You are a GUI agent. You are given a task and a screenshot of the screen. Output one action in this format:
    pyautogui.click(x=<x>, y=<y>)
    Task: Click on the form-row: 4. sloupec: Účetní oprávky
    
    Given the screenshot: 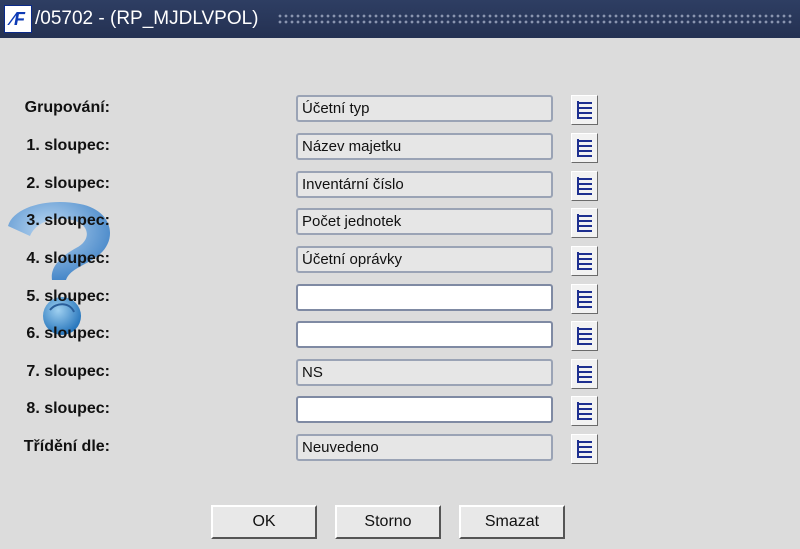 What is the action you would take?
    pyautogui.click(x=310, y=261)
    